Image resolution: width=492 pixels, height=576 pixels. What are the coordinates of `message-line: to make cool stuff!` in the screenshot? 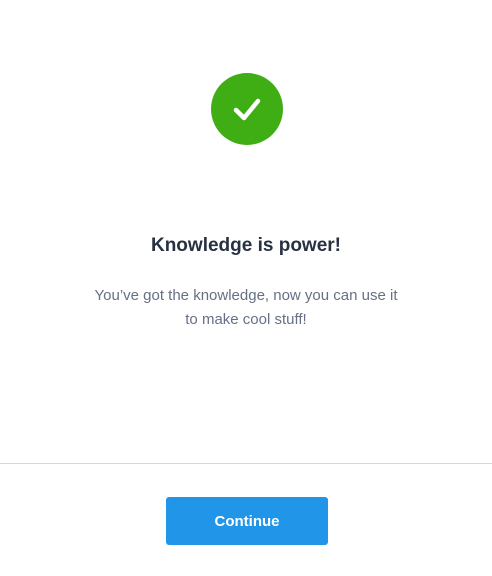 It's located at (246, 319).